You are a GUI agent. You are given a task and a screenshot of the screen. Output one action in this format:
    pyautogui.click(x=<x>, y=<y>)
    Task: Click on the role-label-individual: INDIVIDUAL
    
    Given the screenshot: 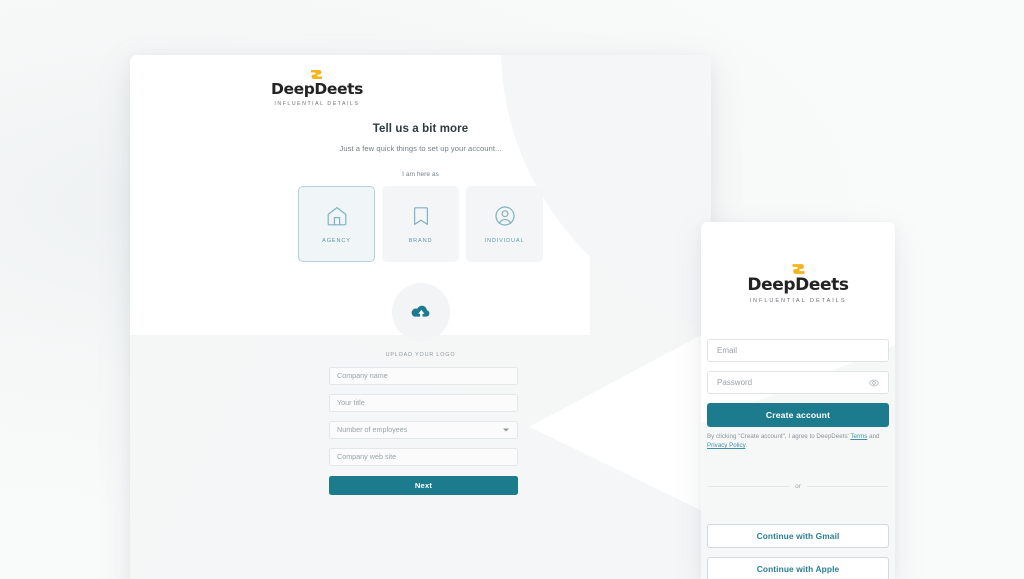 What is the action you would take?
    pyautogui.click(x=504, y=241)
    